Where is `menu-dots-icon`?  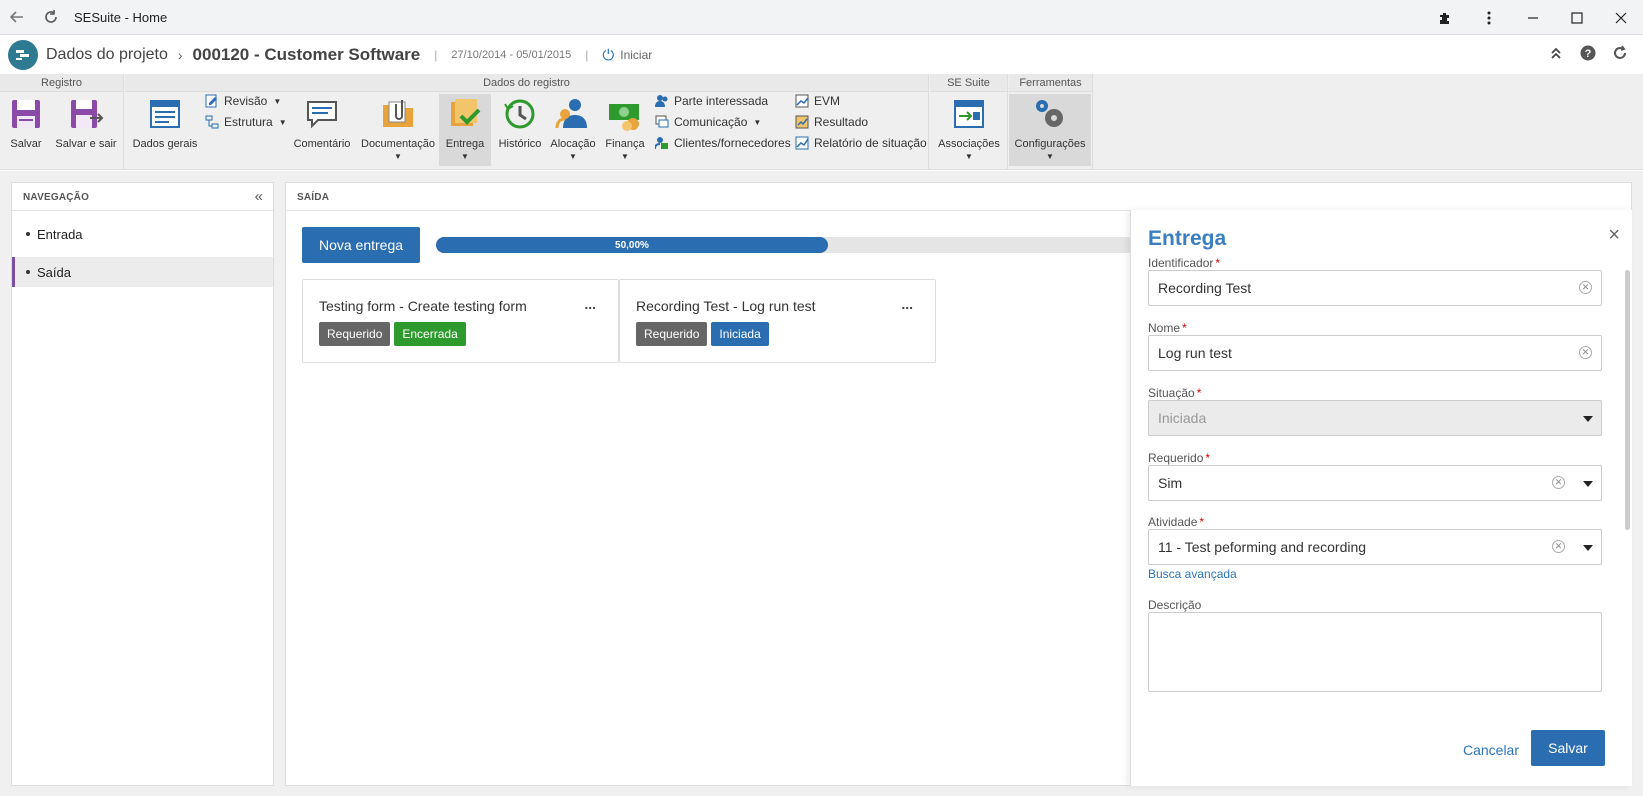 menu-dots-icon is located at coordinates (1489, 17).